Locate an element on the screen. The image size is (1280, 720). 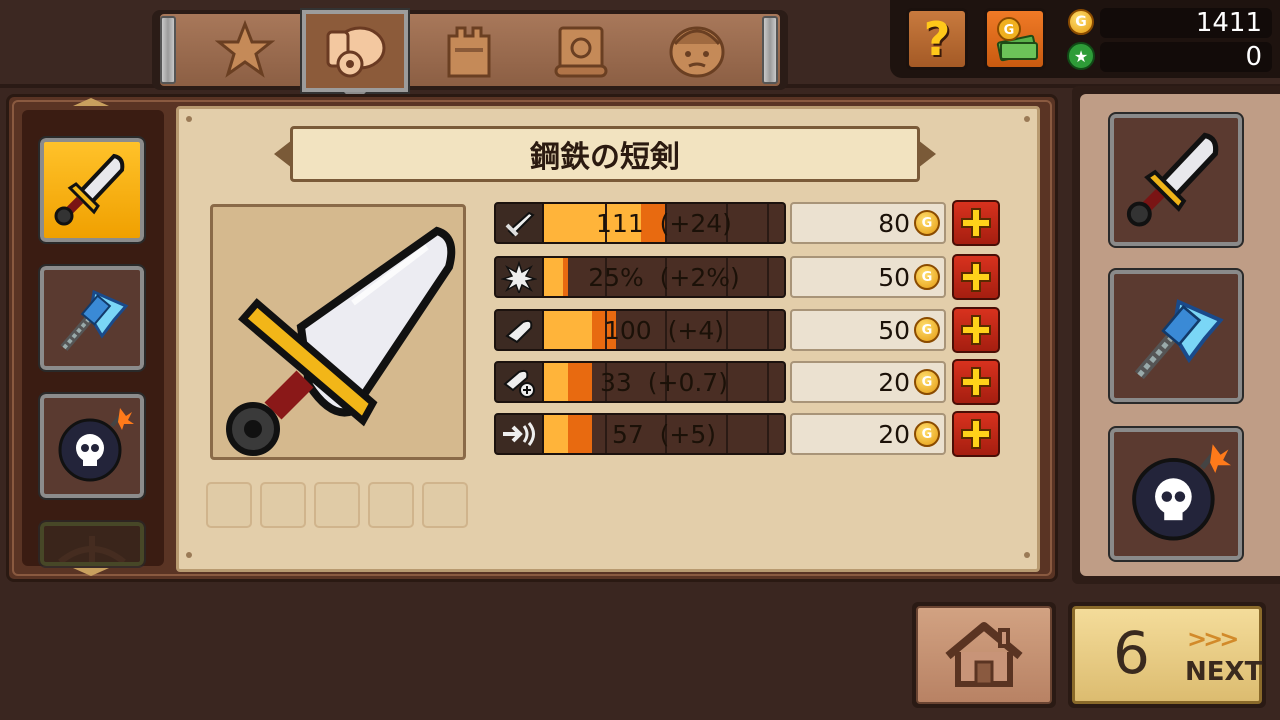
stat-bar: 100 (+4) is located at coordinates (665, 330).